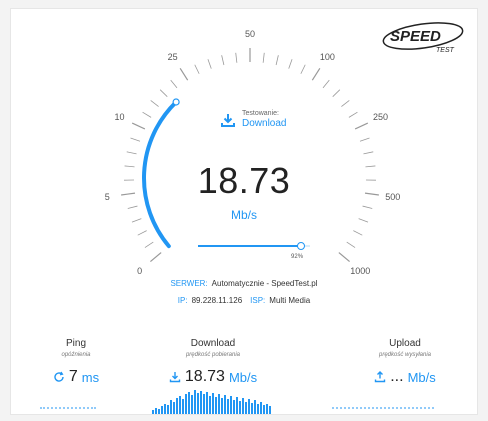 This screenshot has height=421, width=488. Describe the element at coordinates (68, 409) in the screenshot. I see `ping-divider` at that location.